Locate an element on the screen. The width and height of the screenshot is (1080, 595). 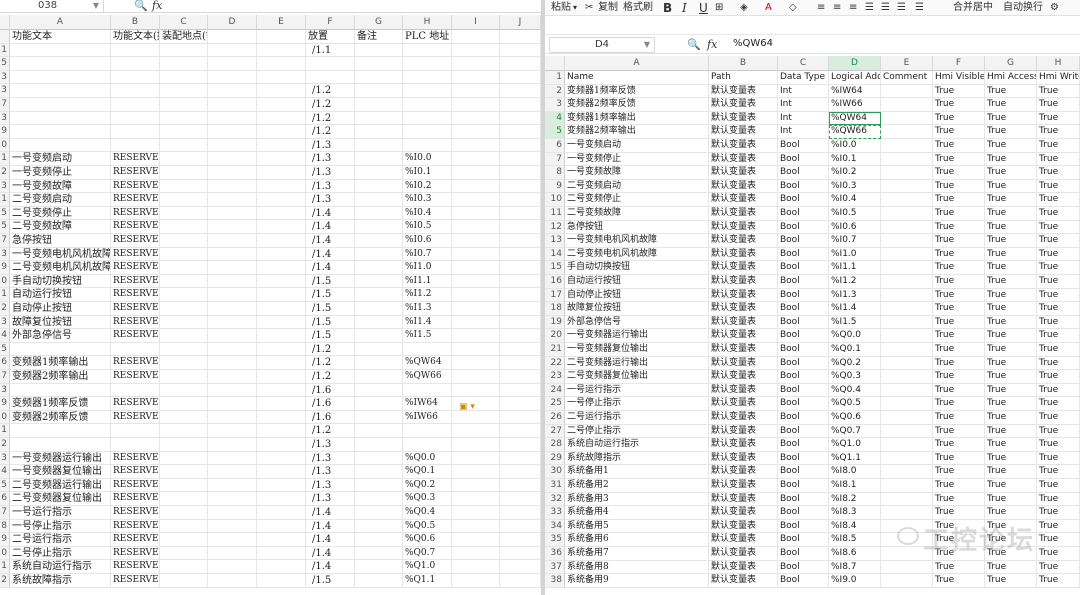
name-cell: 二号变频电机风机故障 is located at coordinates (637, 254).